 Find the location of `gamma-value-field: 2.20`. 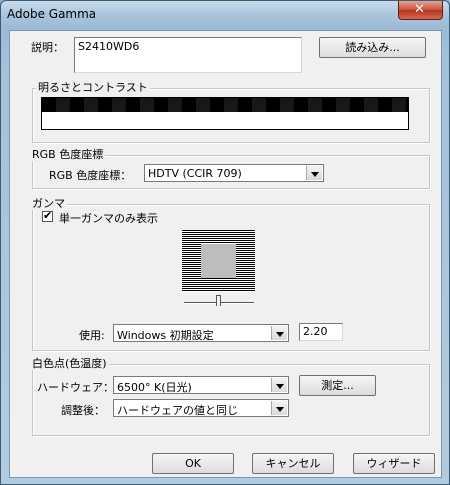

gamma-value-field: 2.20 is located at coordinates (321, 332).